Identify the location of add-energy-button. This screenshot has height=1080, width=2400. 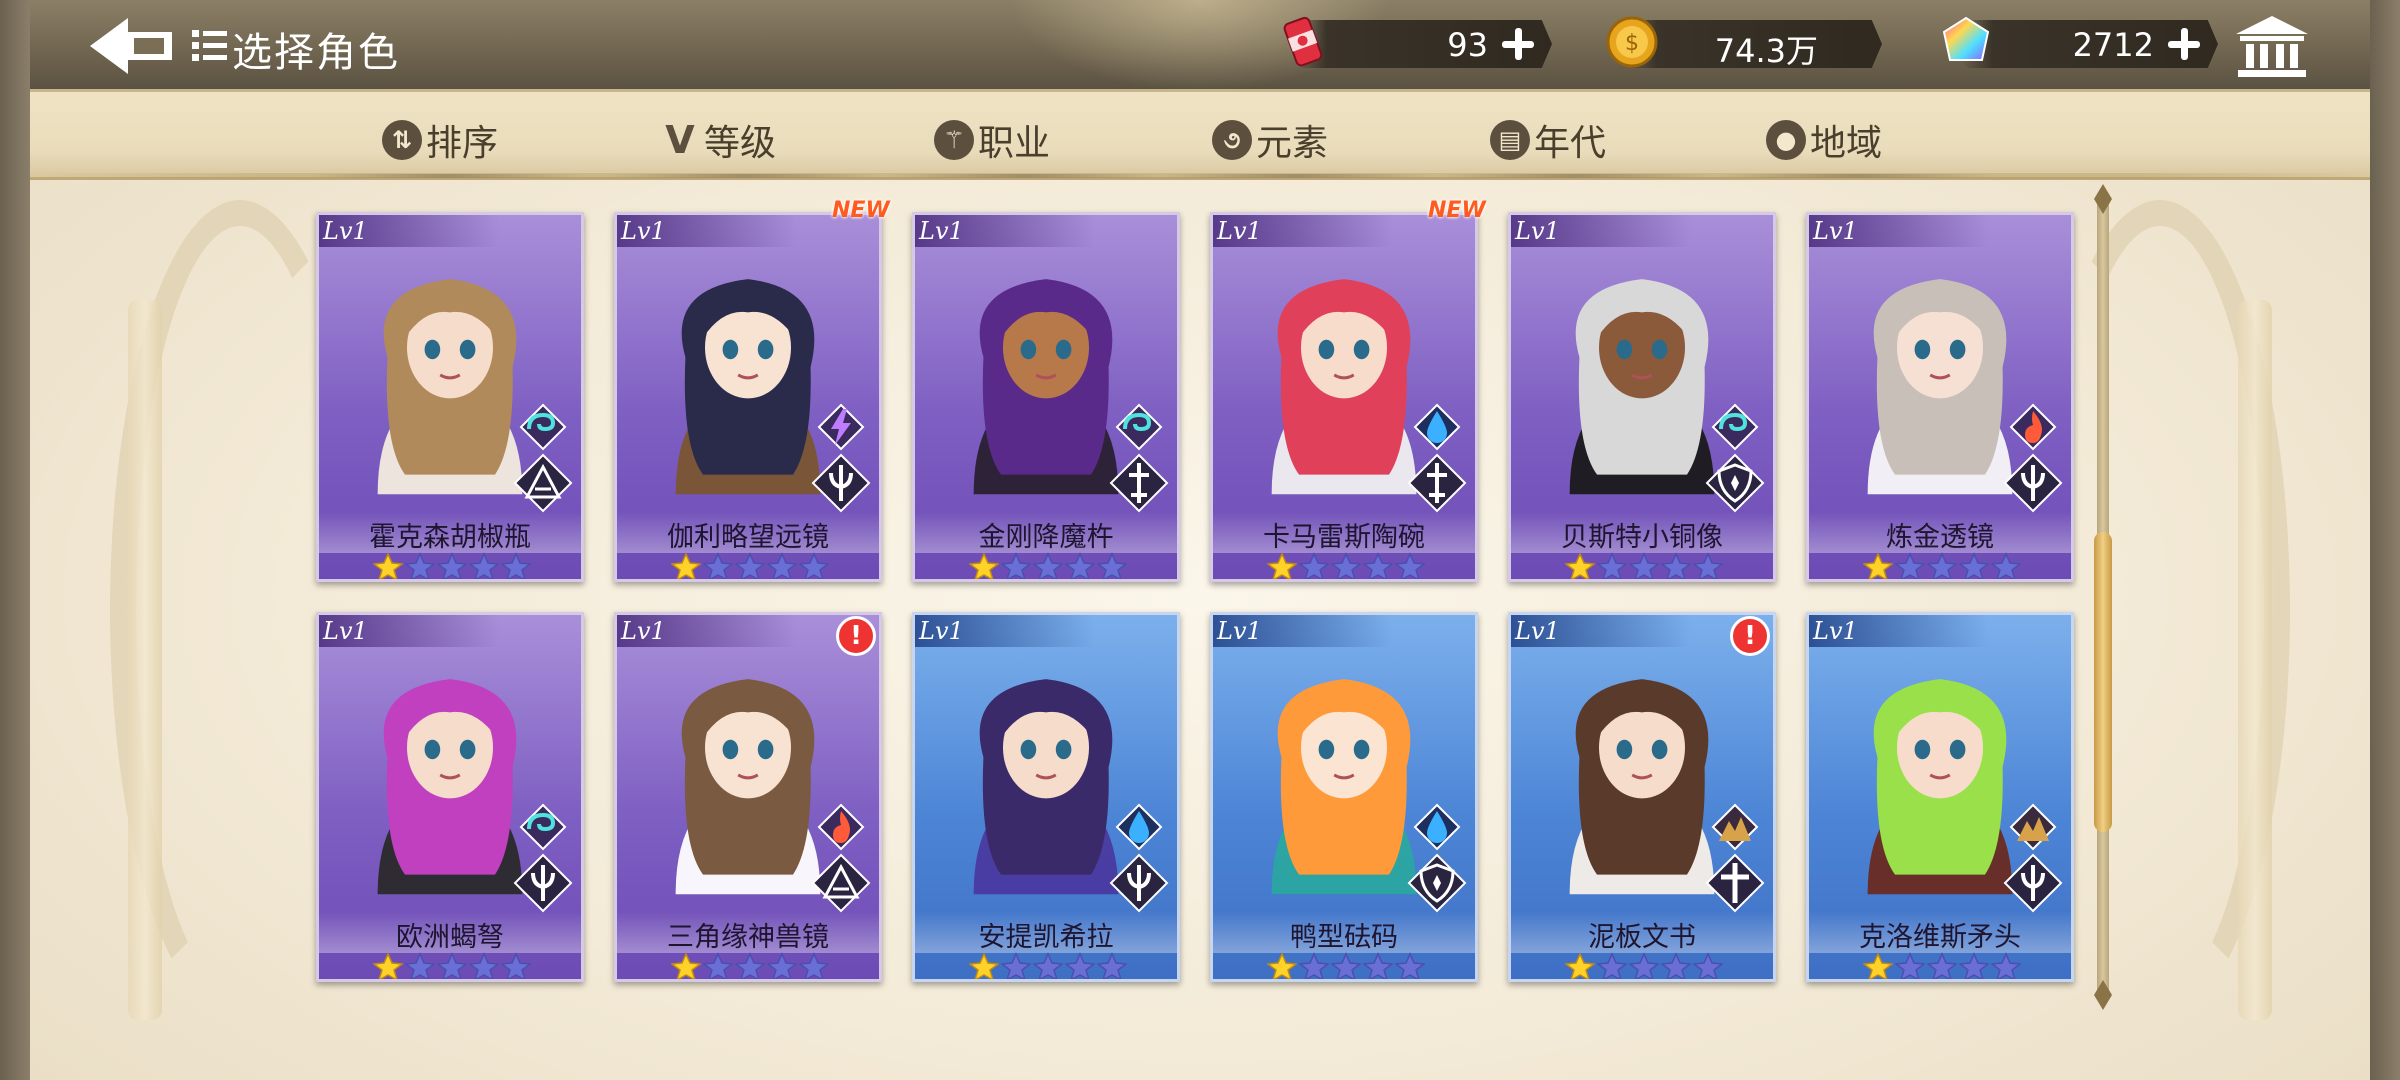
(1518, 44).